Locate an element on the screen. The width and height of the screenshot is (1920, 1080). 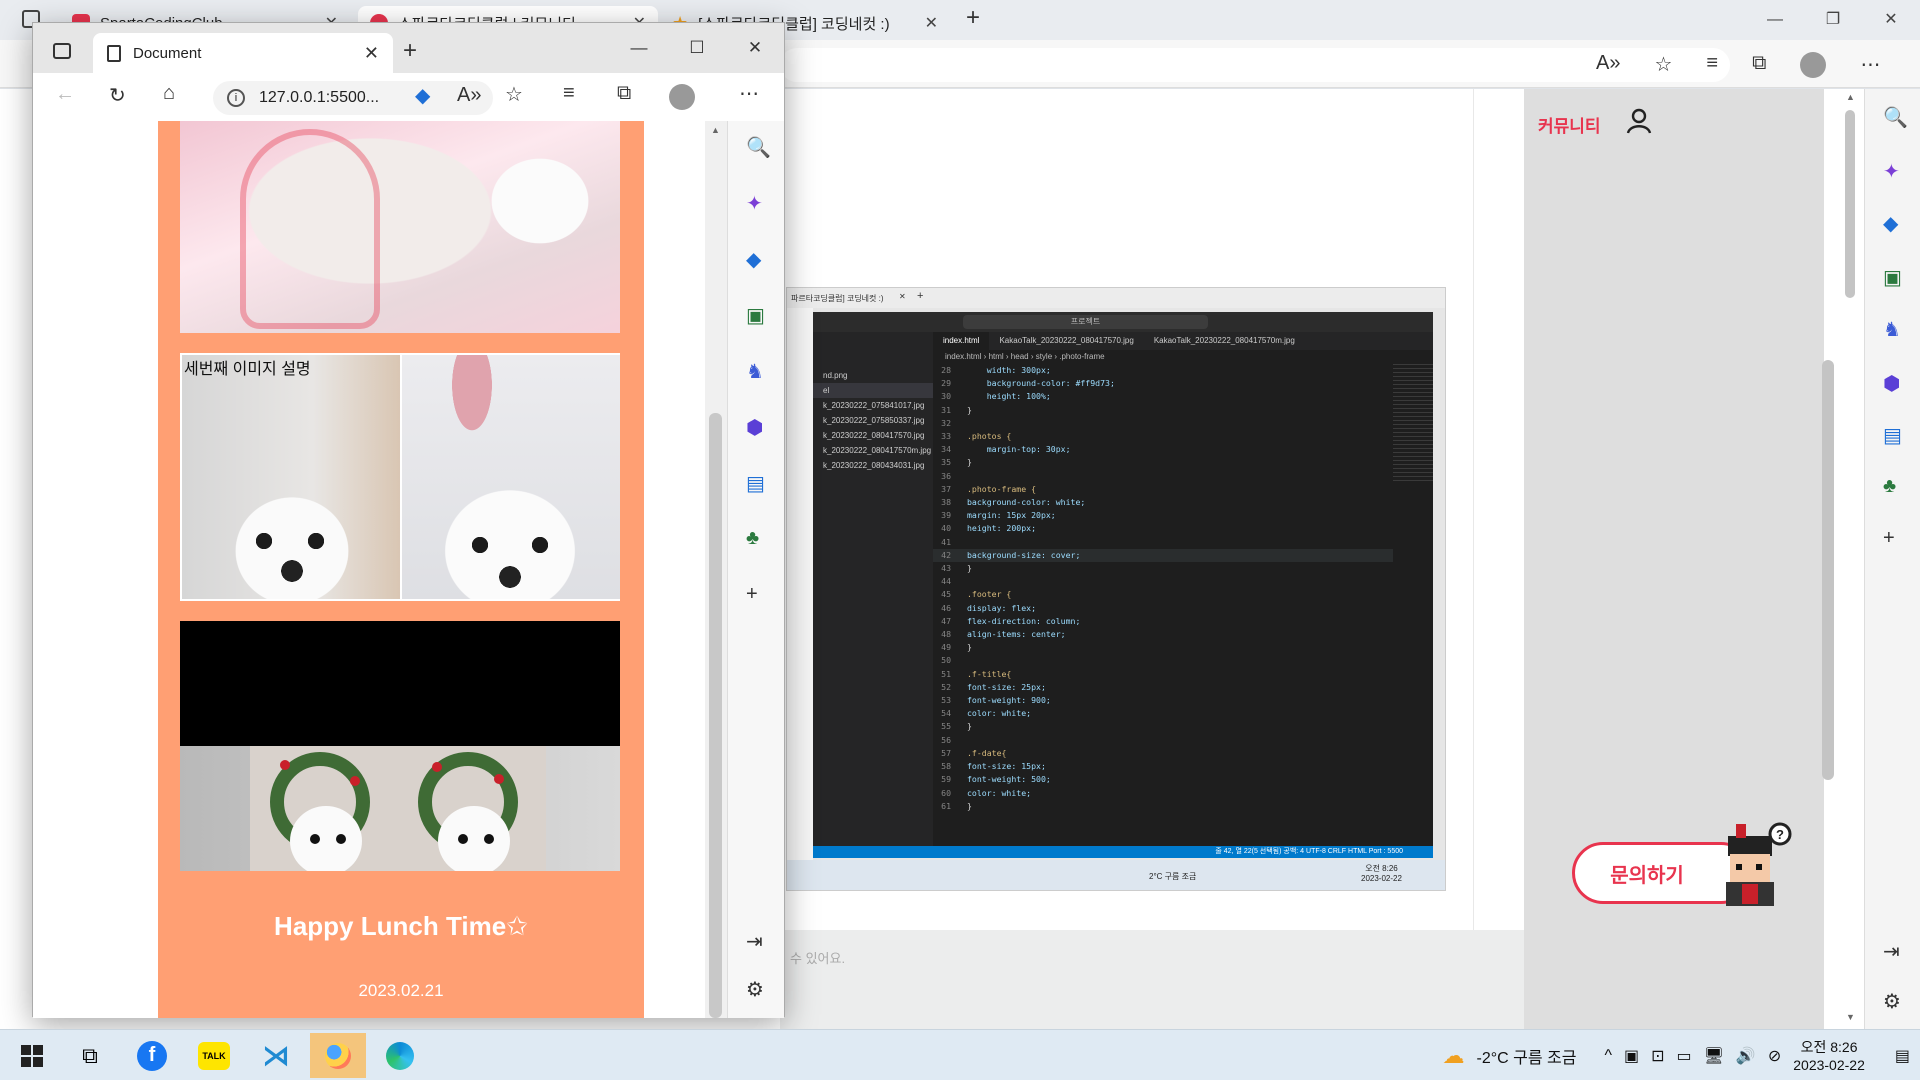
mute-icon: ⊘ is located at coordinates (1774, 1056).